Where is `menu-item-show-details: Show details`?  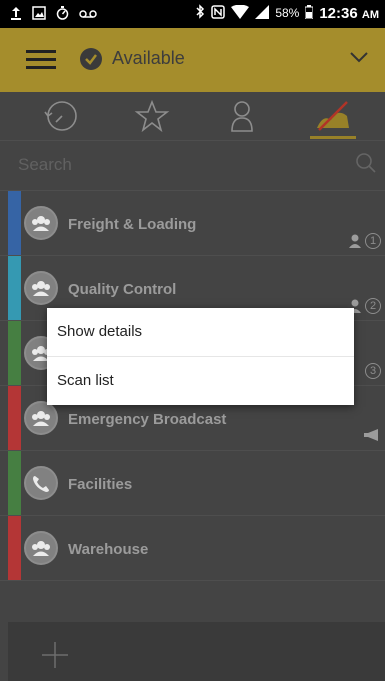 menu-item-show-details: Show details is located at coordinates (200, 332).